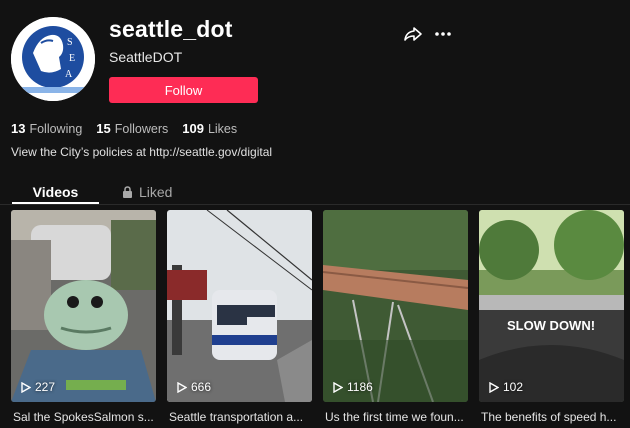 This screenshot has width=630, height=428. What do you see at coordinates (70, 42) in the screenshot?
I see `svg-text: S` at bounding box center [70, 42].